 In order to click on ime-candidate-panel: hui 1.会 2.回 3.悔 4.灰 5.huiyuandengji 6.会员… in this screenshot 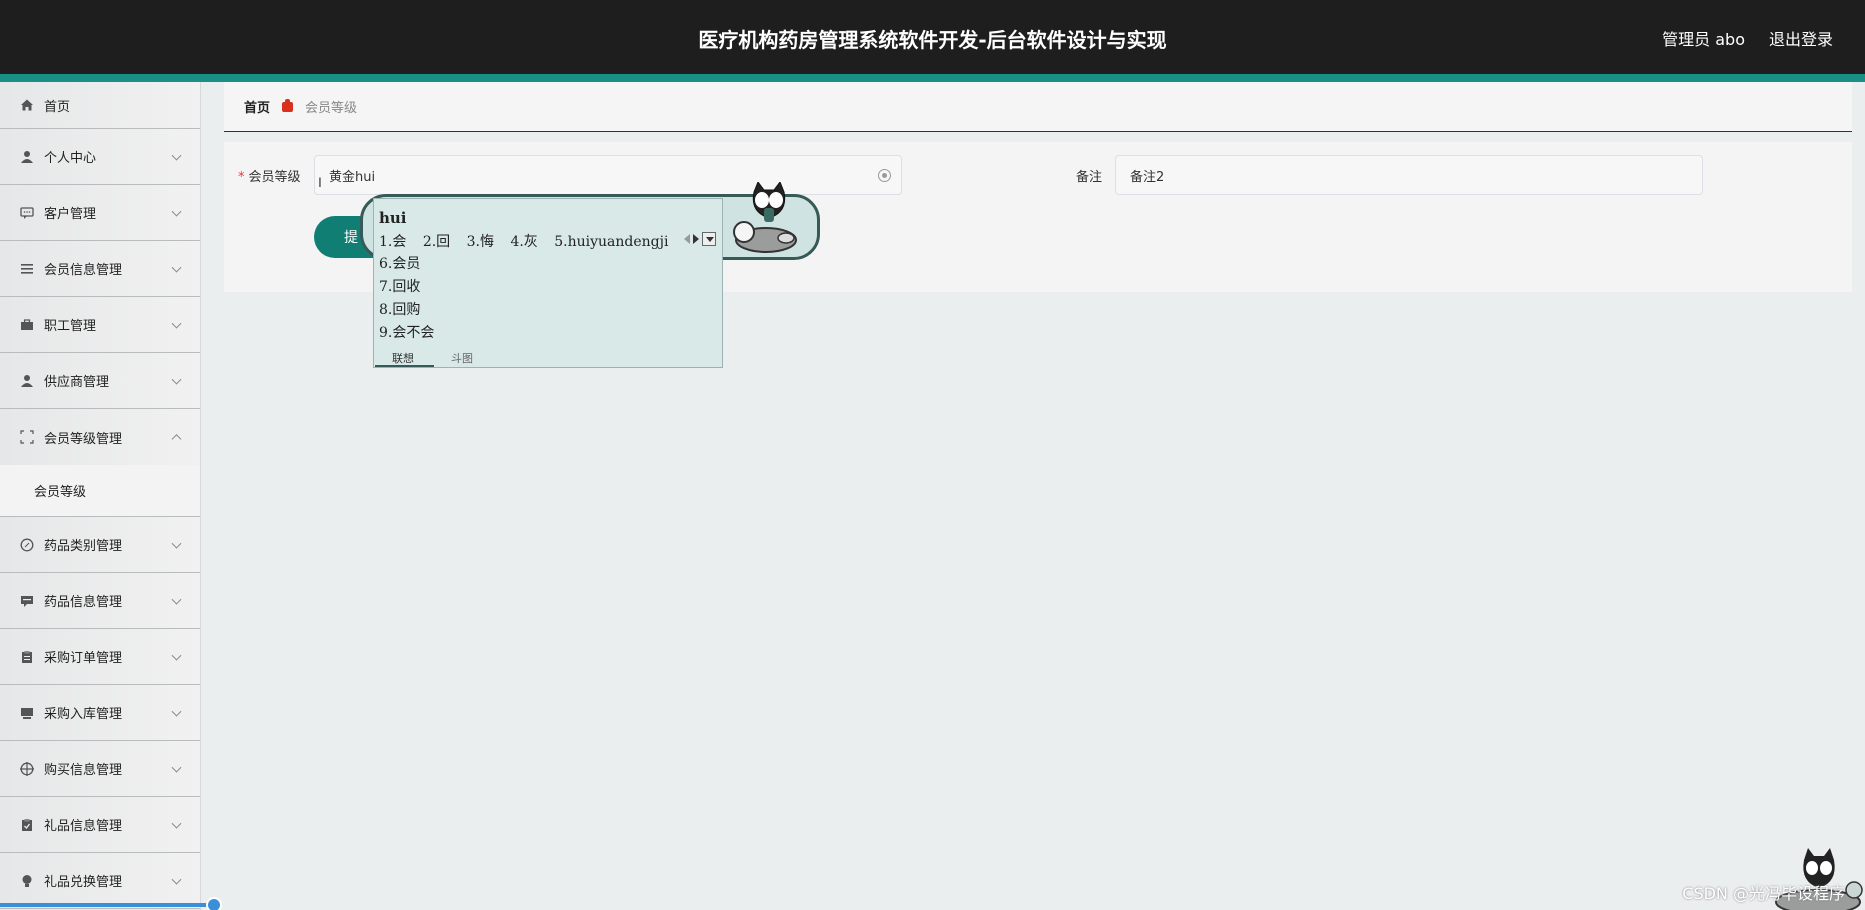, I will do `click(548, 283)`.